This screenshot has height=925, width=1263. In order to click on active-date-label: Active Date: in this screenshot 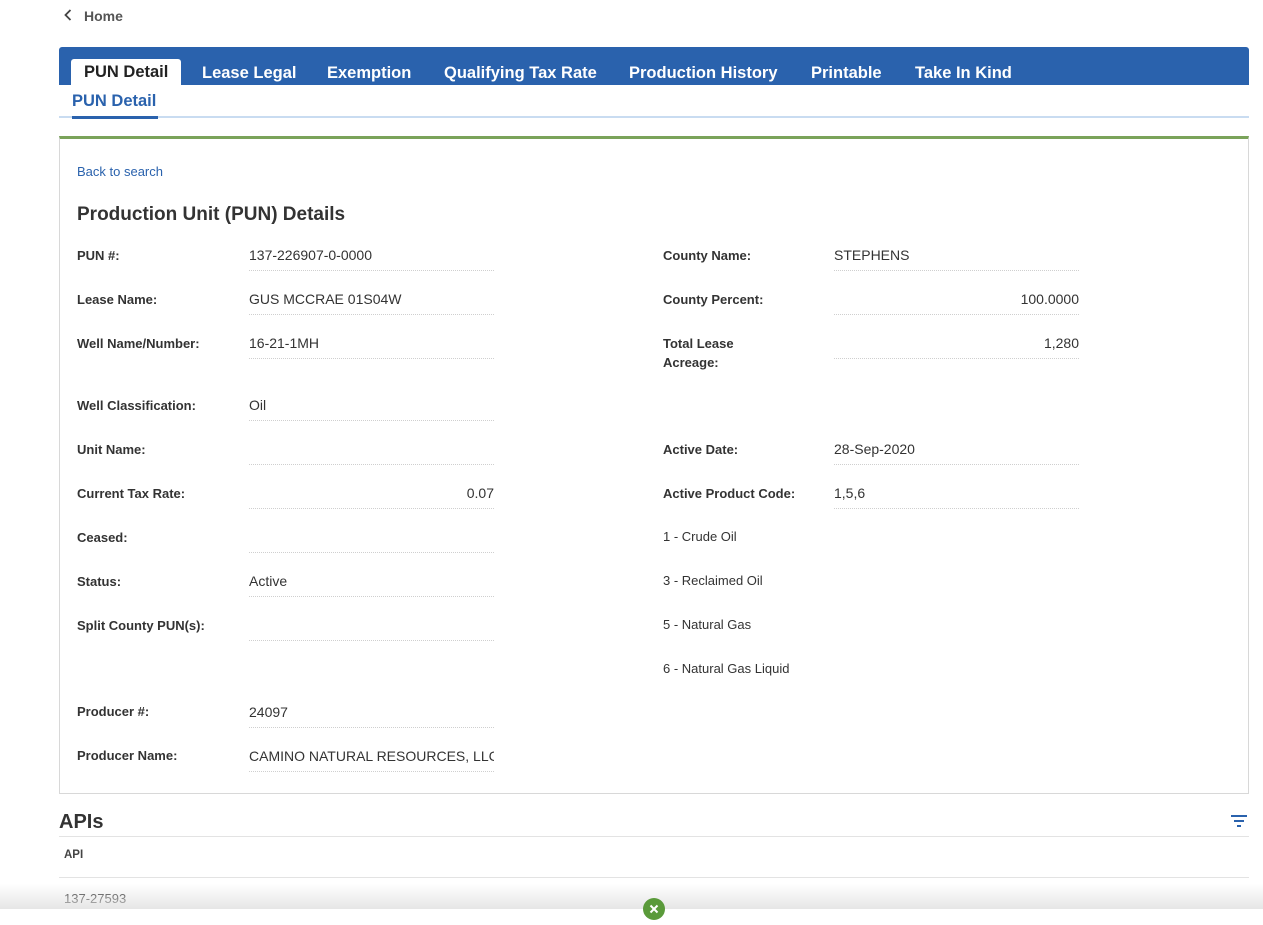, I will do `click(701, 449)`.